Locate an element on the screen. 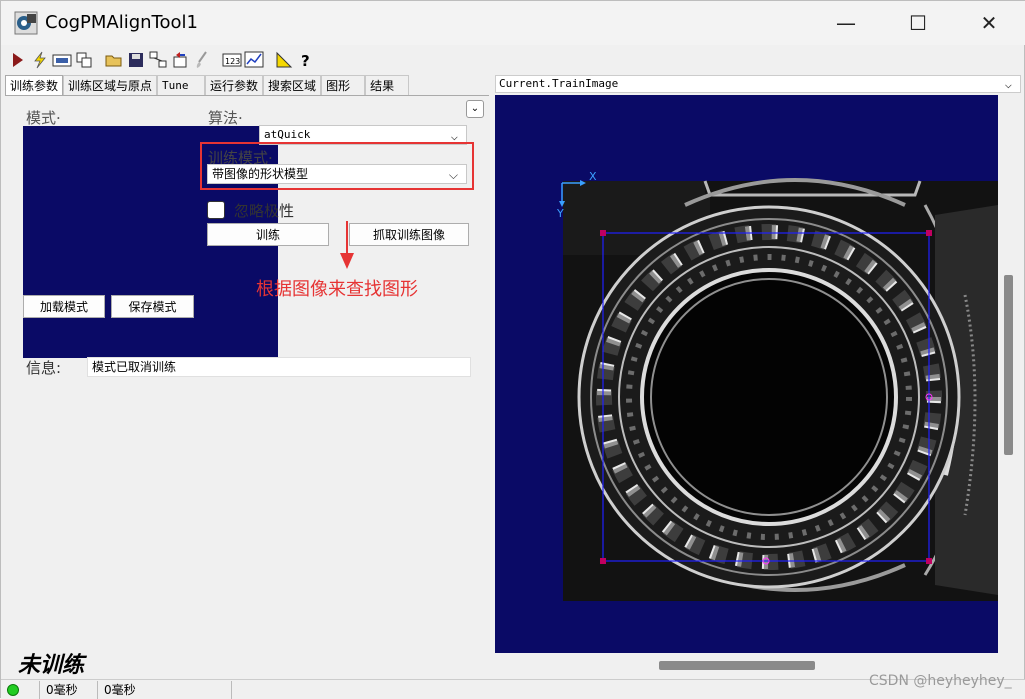  help-icon: ? is located at coordinates (306, 60).